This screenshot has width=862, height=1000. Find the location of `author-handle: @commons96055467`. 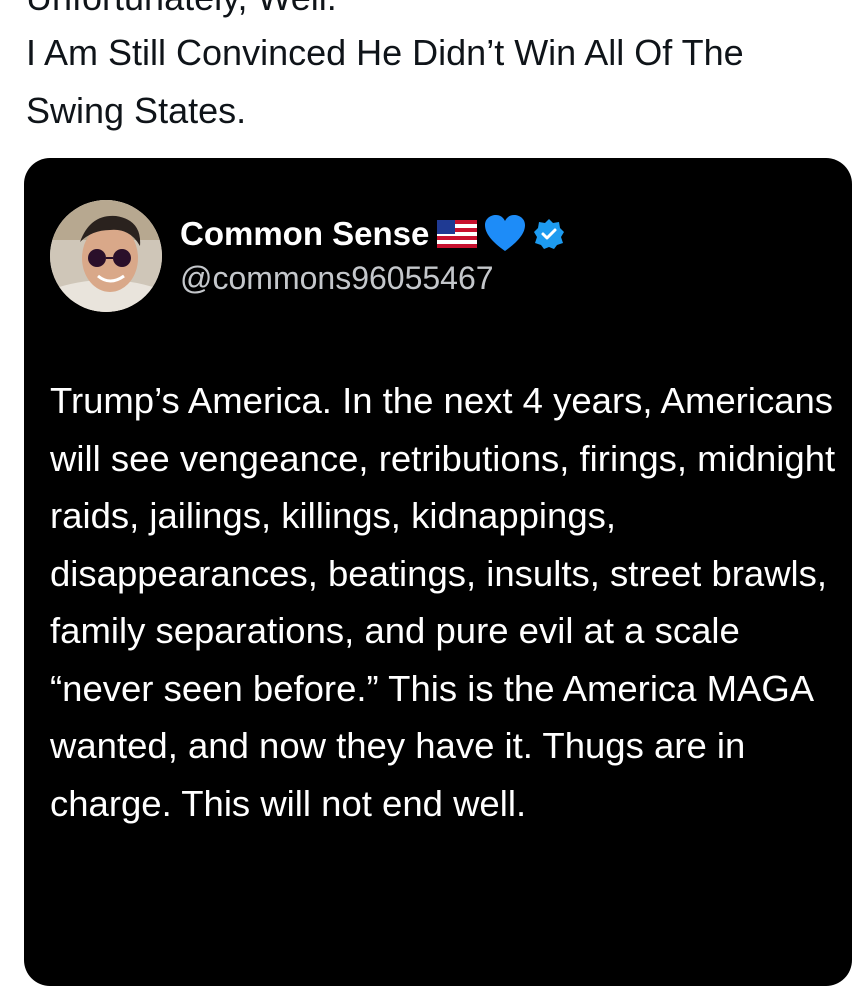

author-handle: @commons96055467 is located at coordinates (337, 278).